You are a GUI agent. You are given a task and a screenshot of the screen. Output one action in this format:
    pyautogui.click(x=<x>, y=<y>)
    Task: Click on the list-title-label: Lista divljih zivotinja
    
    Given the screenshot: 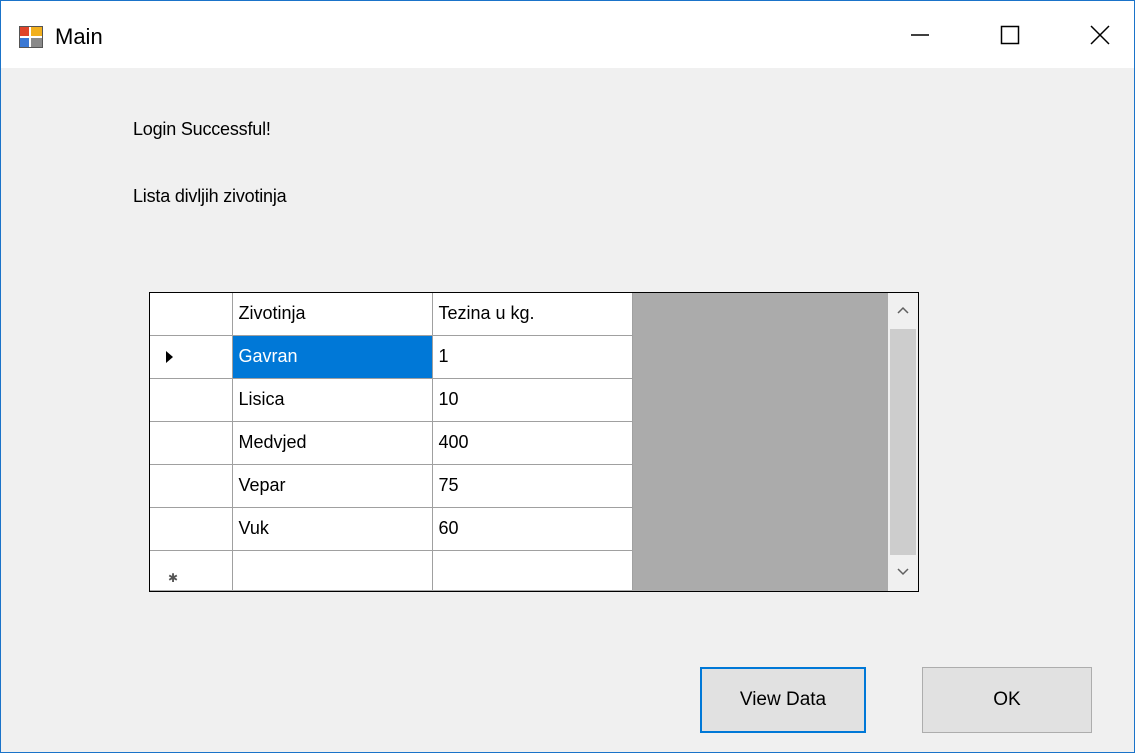 What is the action you would take?
    pyautogui.click(x=210, y=196)
    